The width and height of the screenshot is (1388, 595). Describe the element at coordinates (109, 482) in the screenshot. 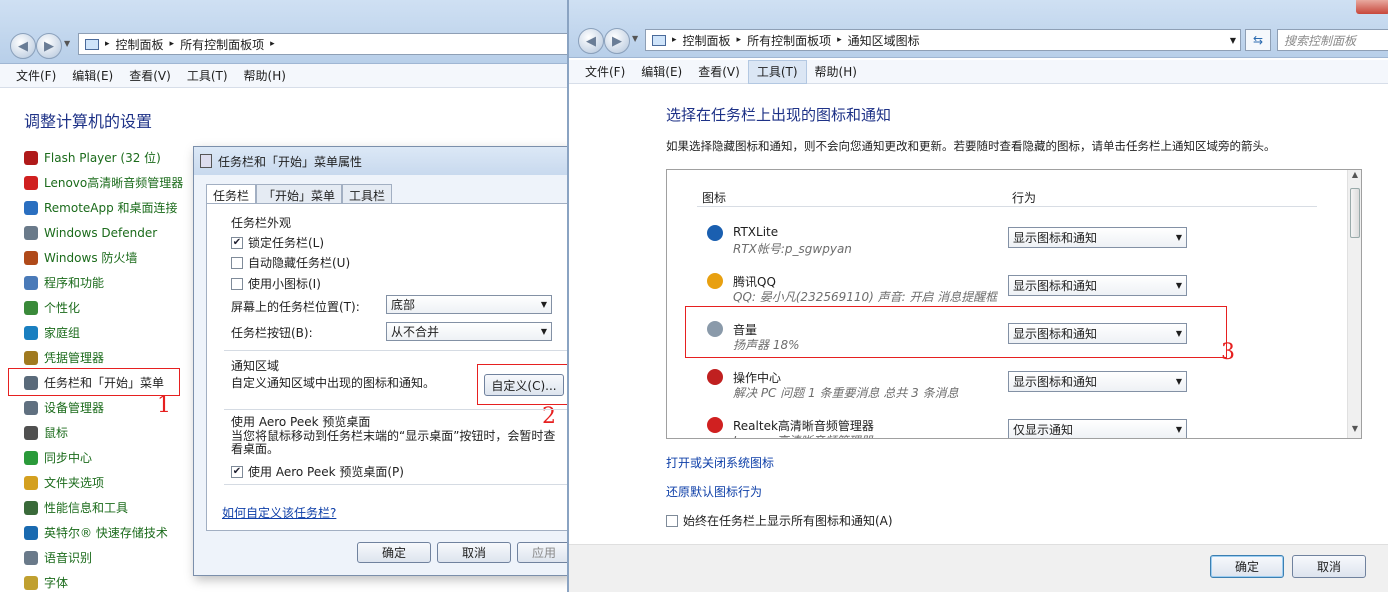

I see `control-panel-item: 文件夹选项` at that location.